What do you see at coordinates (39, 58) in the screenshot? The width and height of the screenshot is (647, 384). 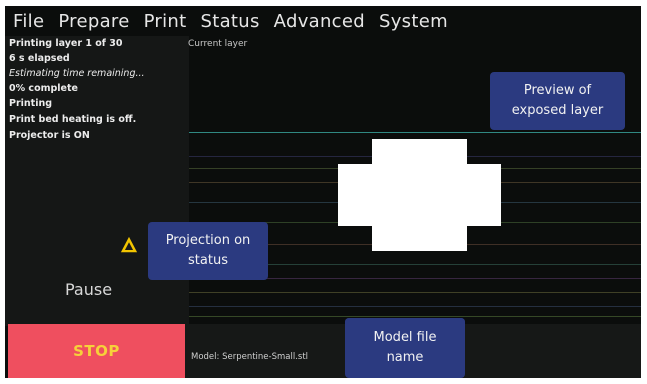 I see `status-elapsed: 6 s elapsed` at bounding box center [39, 58].